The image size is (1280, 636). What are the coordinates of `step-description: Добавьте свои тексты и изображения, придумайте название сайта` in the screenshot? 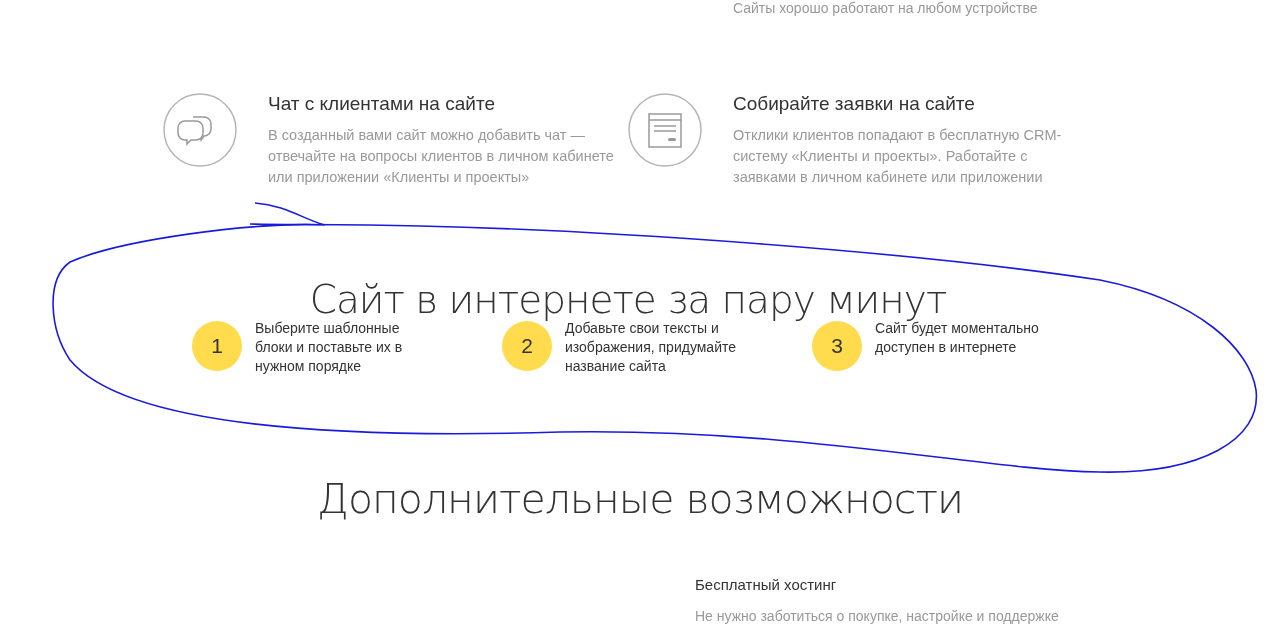 It's located at (650, 348).